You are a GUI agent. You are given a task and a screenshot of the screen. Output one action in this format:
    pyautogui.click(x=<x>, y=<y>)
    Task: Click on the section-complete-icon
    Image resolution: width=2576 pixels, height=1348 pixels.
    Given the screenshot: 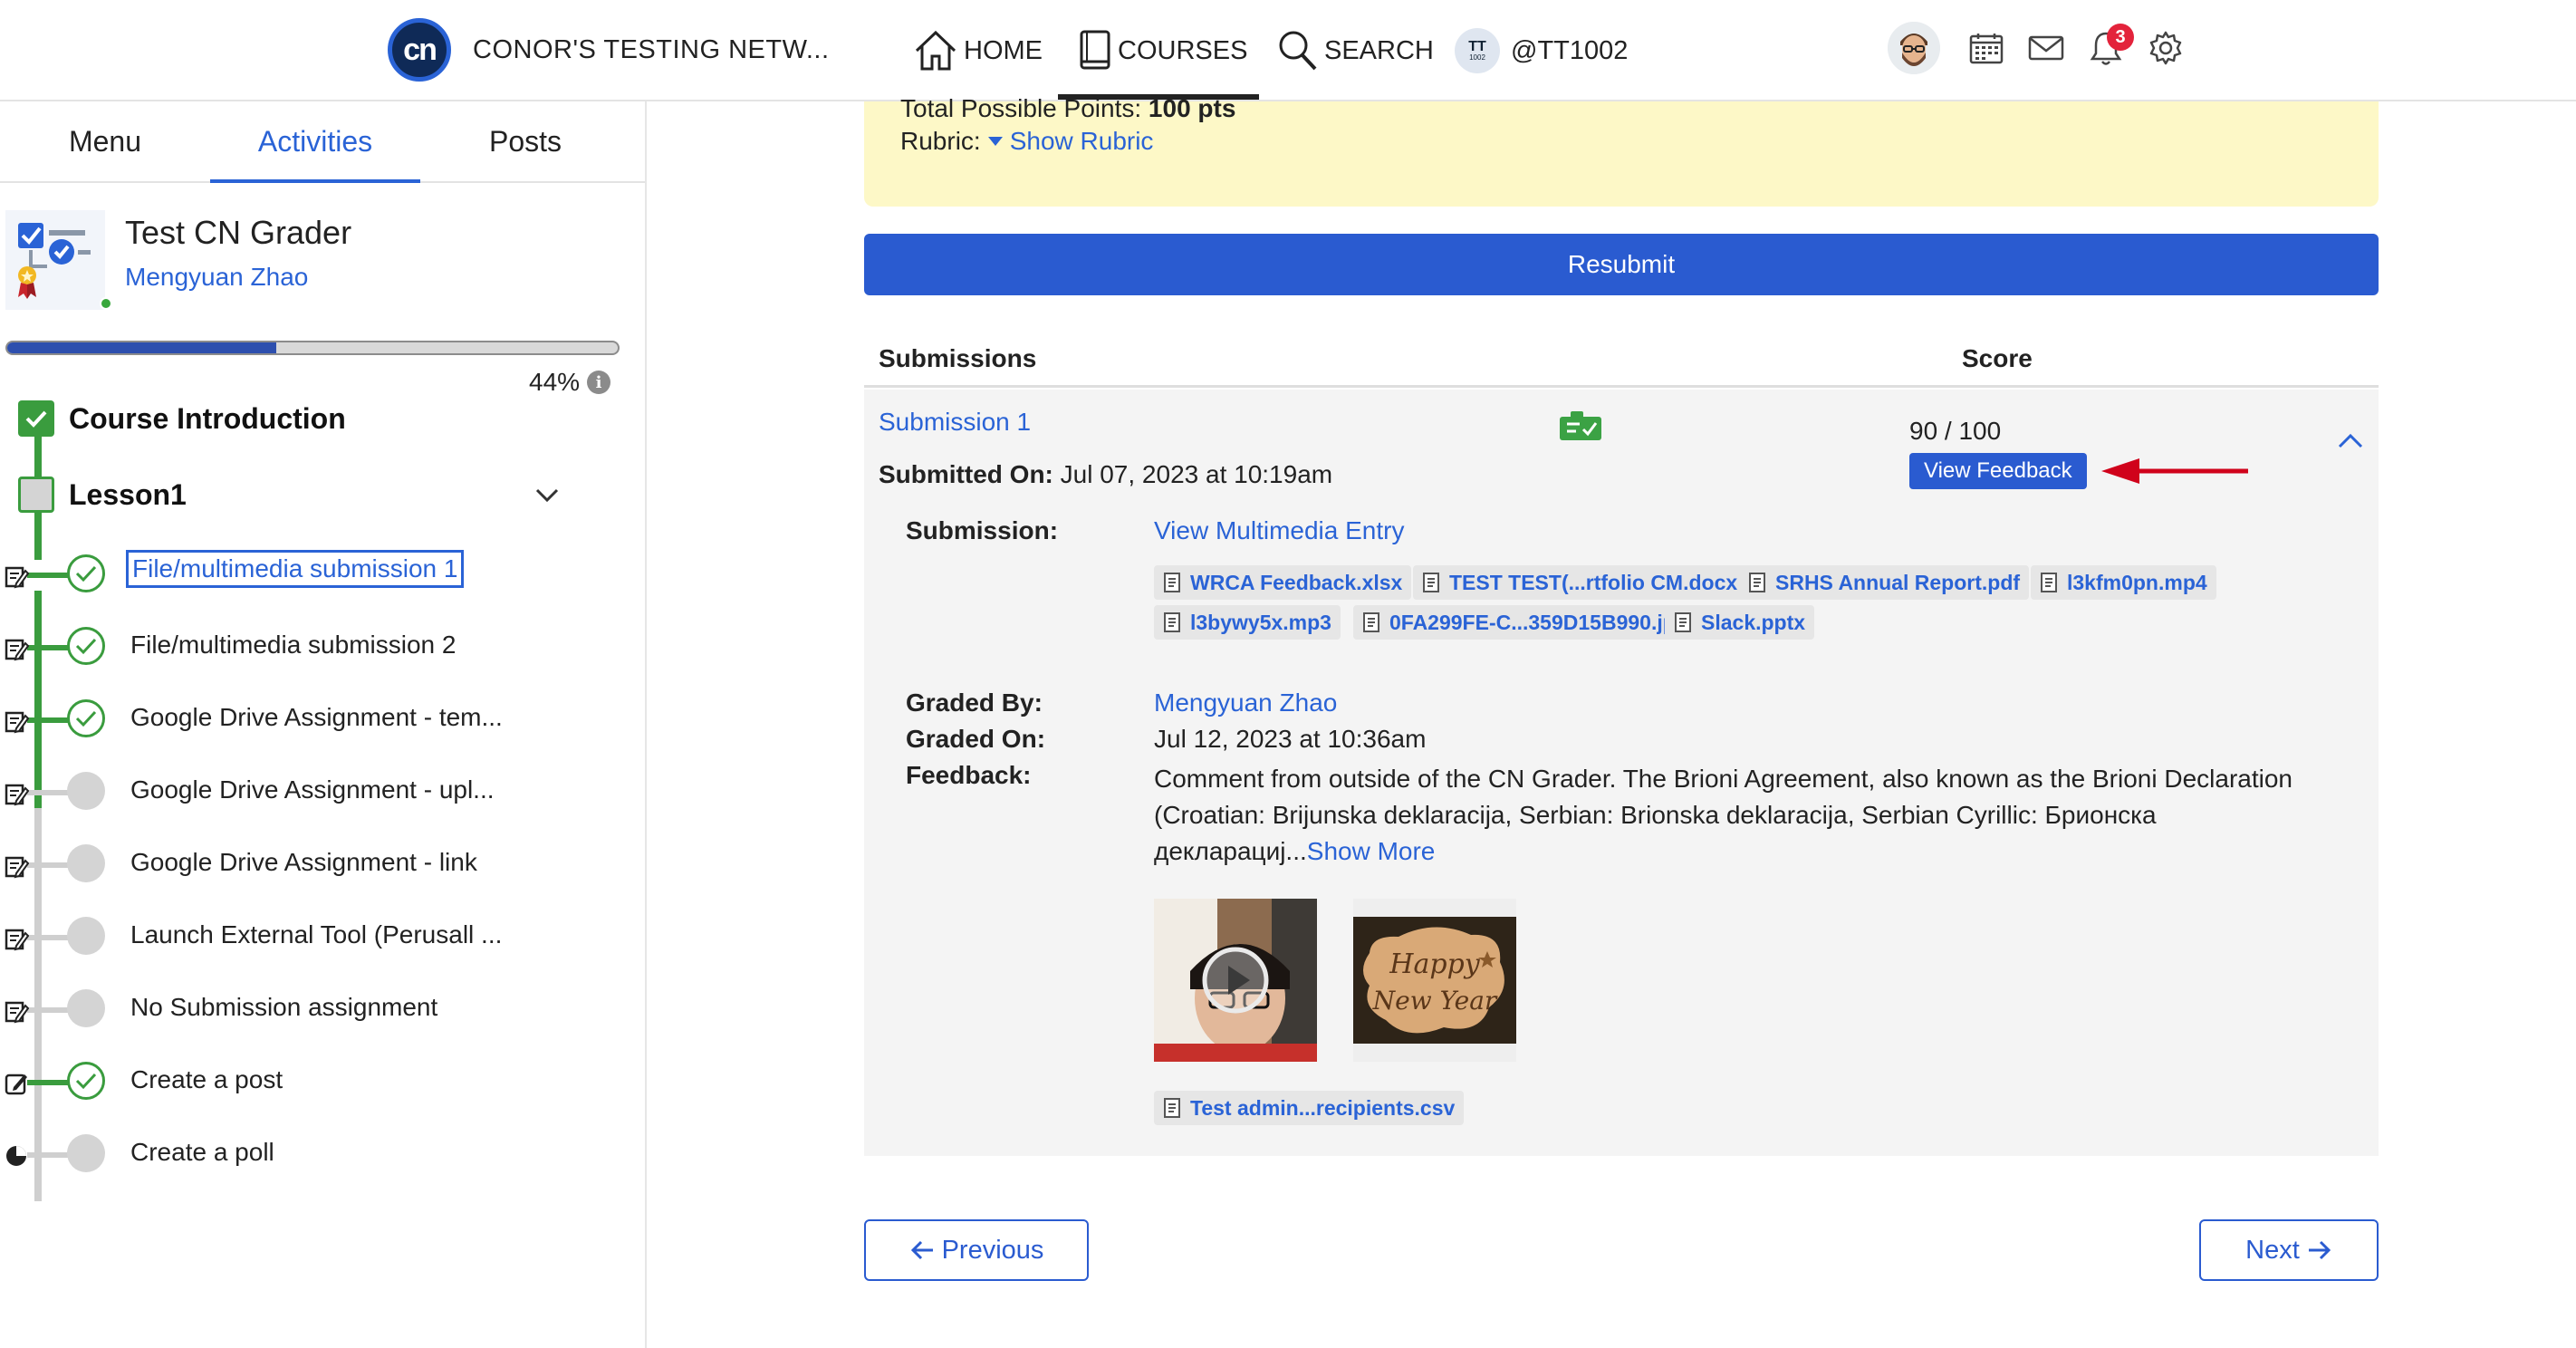 What is the action you would take?
    pyautogui.click(x=36, y=418)
    